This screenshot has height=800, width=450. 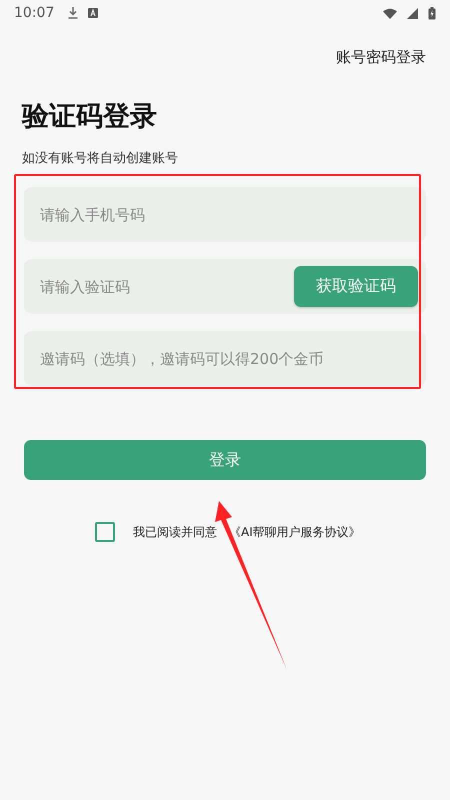 What do you see at coordinates (175, 532) in the screenshot?
I see `agreement-text: 我已阅读并同意` at bounding box center [175, 532].